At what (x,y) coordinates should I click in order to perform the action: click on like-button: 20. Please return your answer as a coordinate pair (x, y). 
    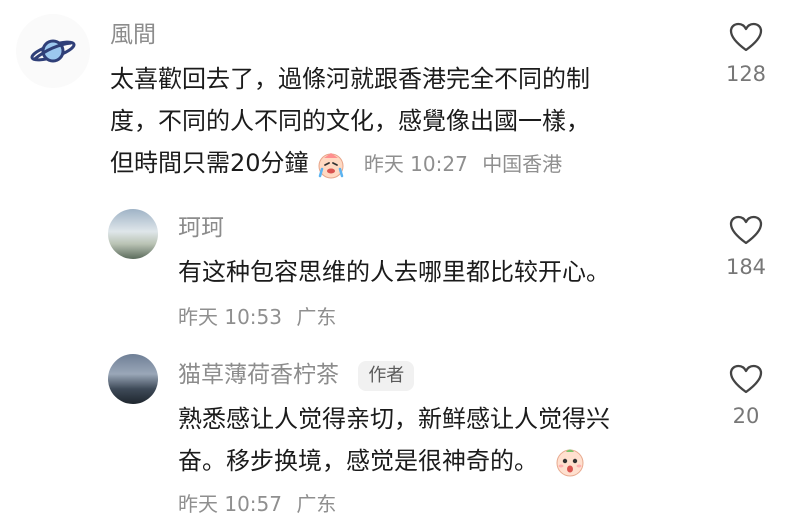
    Looking at the image, I should click on (746, 397).